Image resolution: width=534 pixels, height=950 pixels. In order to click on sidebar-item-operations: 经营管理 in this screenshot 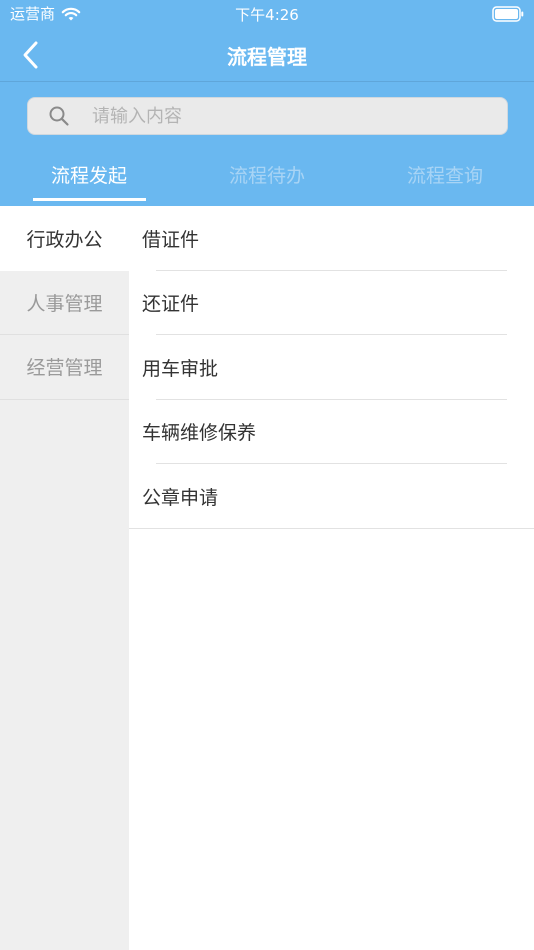, I will do `click(64, 367)`.